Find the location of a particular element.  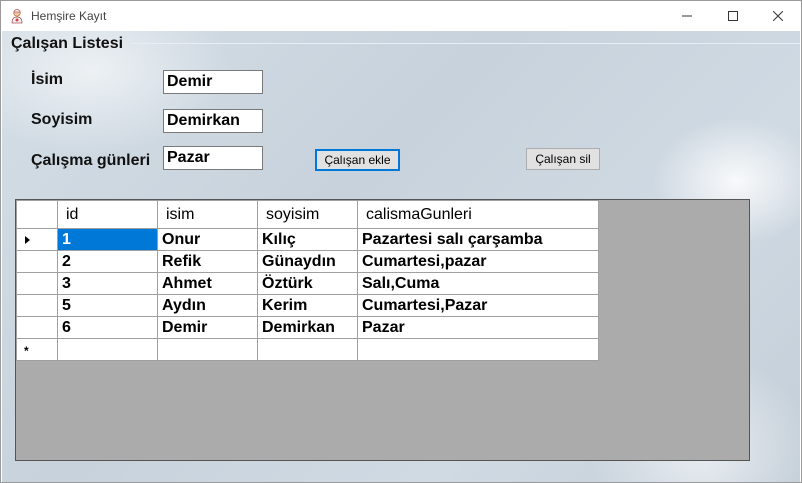

current-row-arrow-icon is located at coordinates (27, 240).